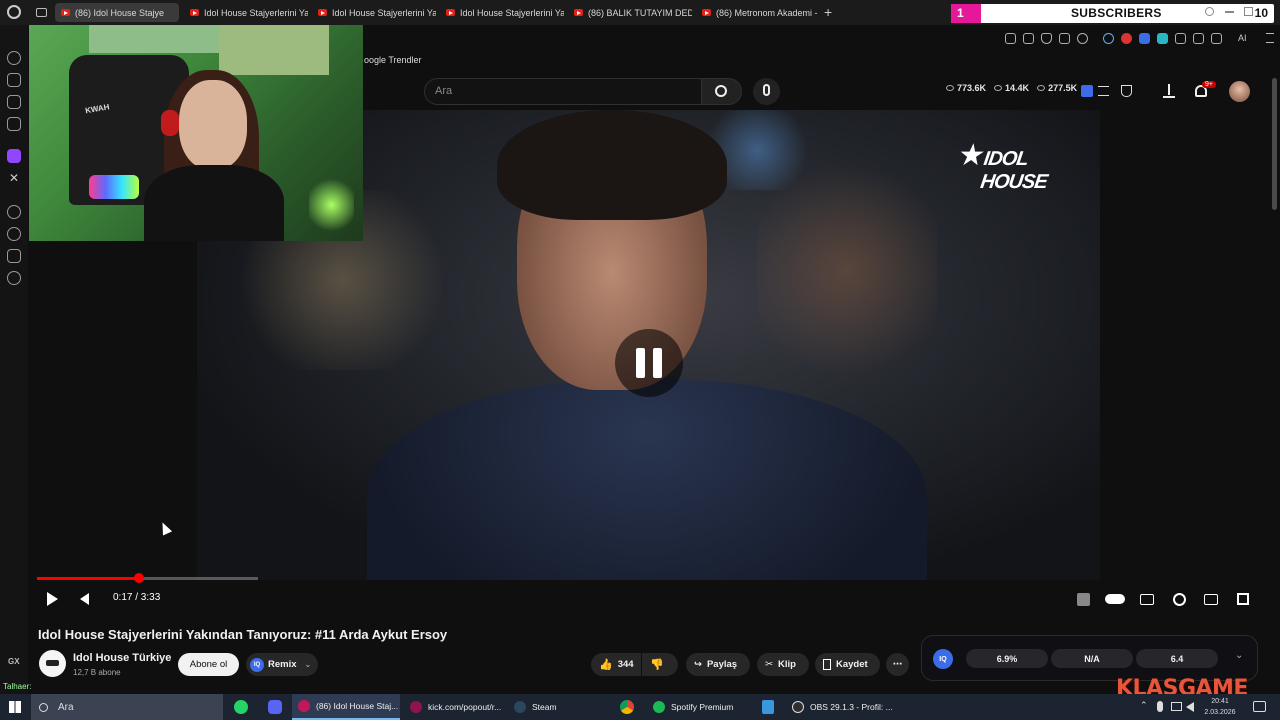  Describe the element at coordinates (627, 707) in the screenshot. I see `chrome-icon` at that location.